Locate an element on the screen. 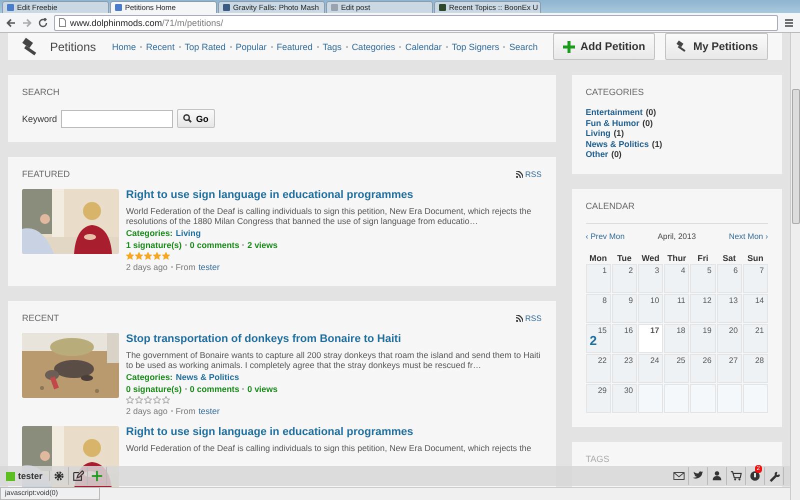 This screenshot has height=500, width=800. plus-icon is located at coordinates (569, 46).